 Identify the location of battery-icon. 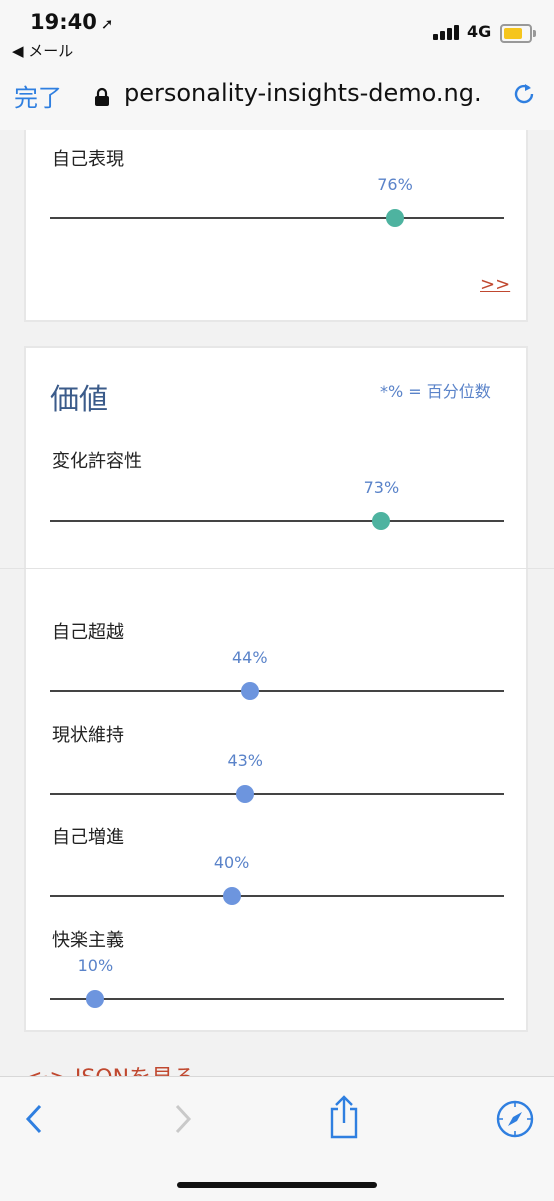
(518, 33).